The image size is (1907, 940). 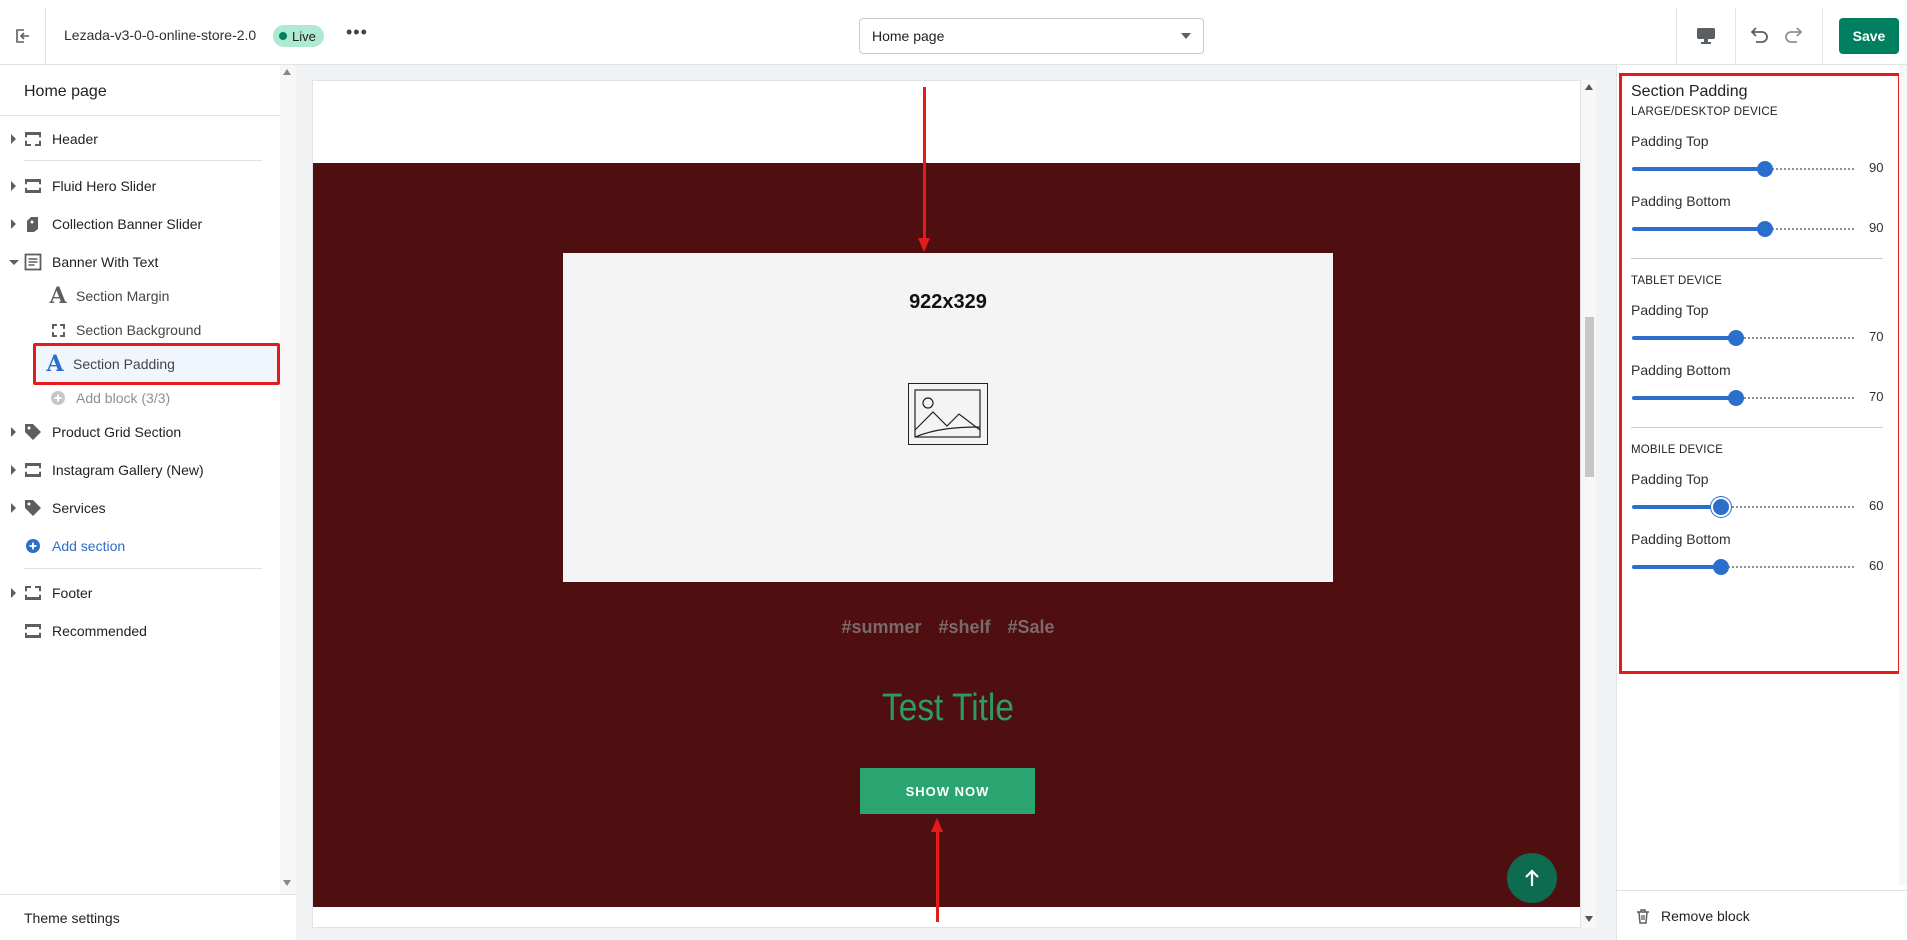 I want to click on sidebar-item-collection-banner-slider: Collection Banner Slider, so click(x=140, y=224).